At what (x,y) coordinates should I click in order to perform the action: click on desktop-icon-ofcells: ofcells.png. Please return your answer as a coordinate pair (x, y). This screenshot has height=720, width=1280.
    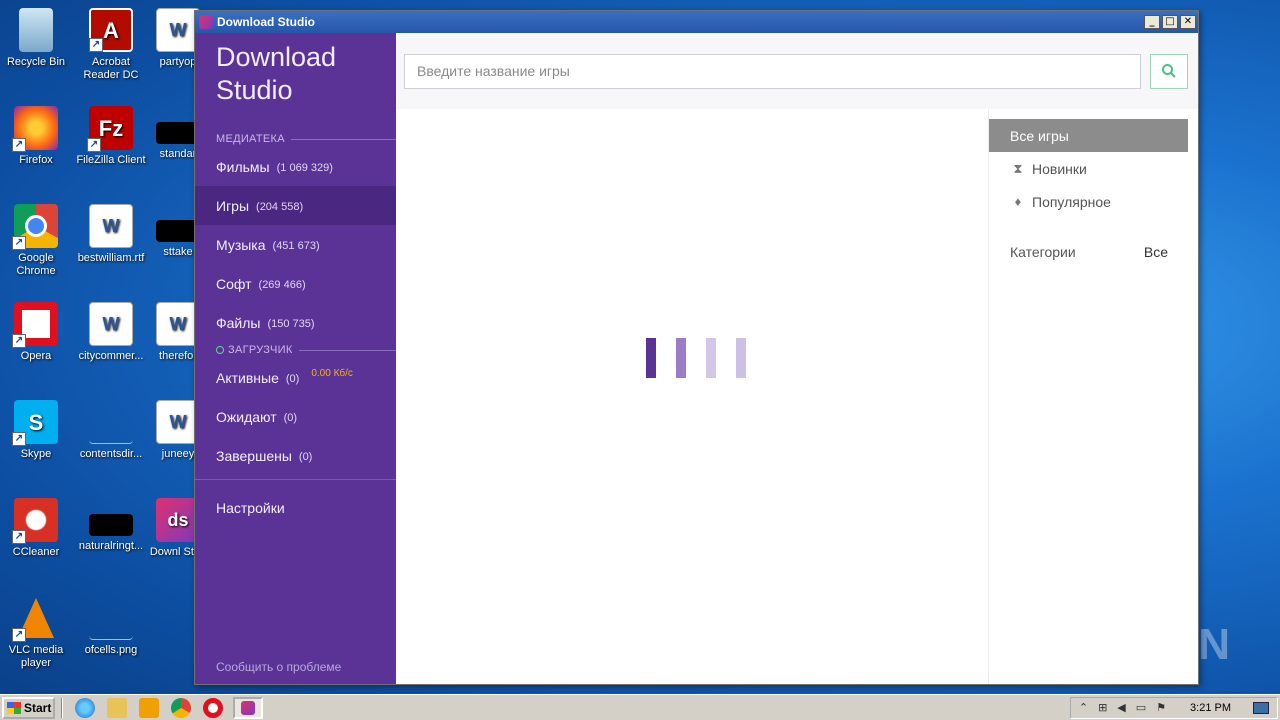
    Looking at the image, I should click on (111, 626).